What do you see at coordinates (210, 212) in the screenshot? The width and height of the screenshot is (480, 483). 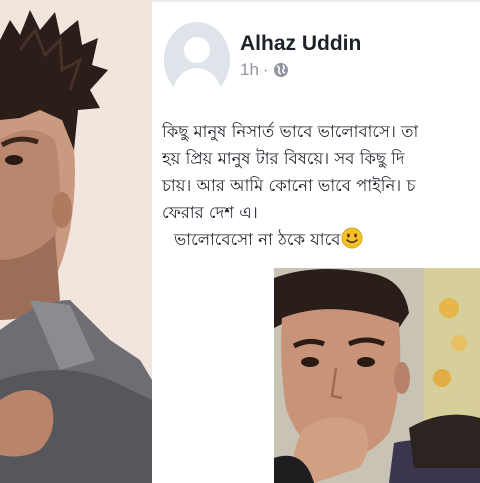 I see `post-line: ফেরার দেশ এ।` at bounding box center [210, 212].